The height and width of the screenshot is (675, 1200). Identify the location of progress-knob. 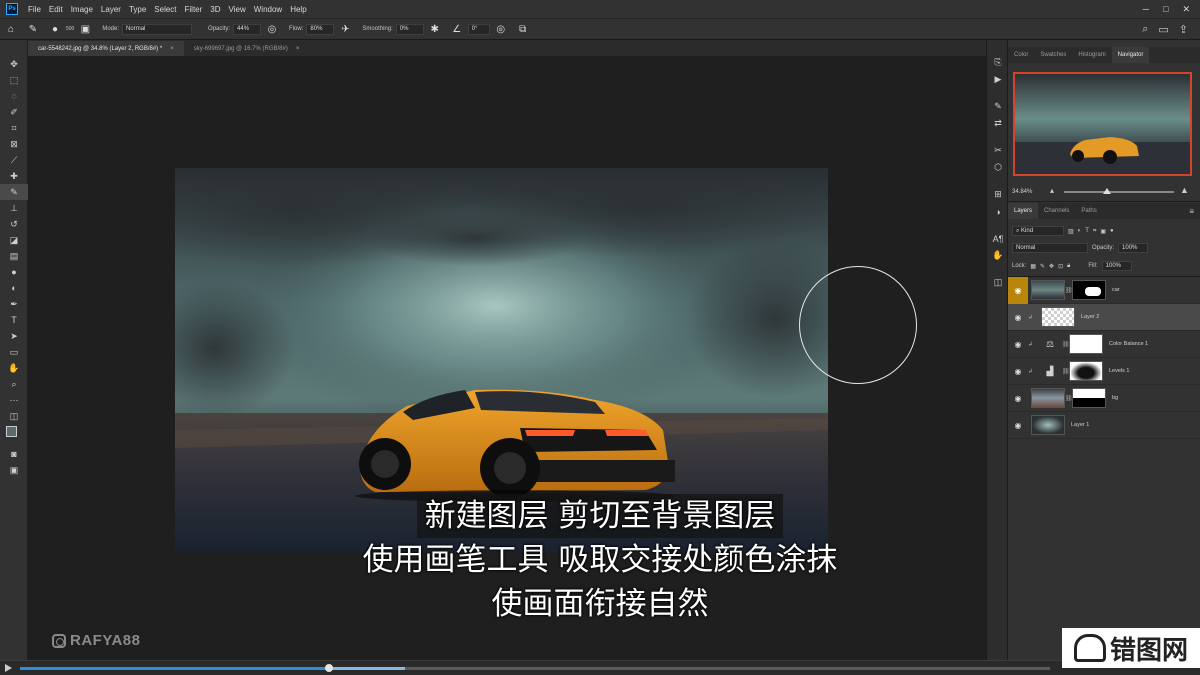
(329, 668).